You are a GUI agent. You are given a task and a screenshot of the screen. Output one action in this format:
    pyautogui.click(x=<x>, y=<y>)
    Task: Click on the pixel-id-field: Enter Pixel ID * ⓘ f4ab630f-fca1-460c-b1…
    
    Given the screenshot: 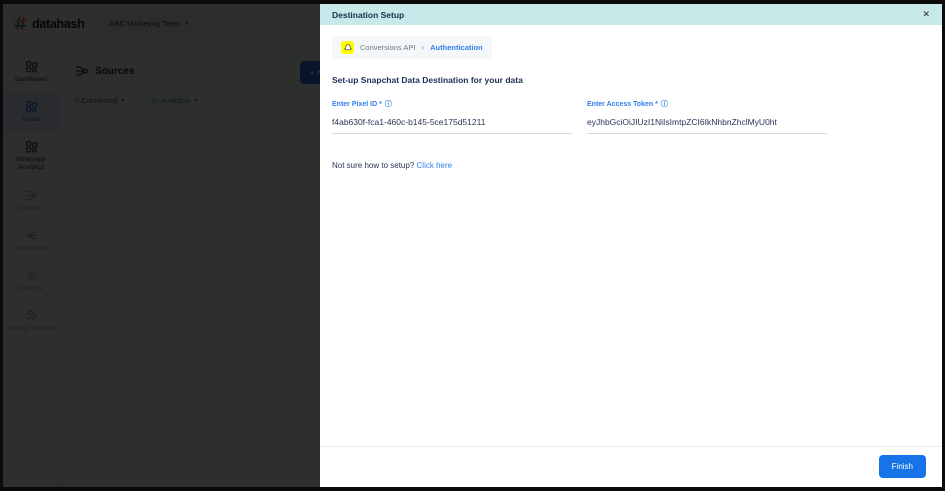 What is the action you would take?
    pyautogui.click(x=452, y=116)
    